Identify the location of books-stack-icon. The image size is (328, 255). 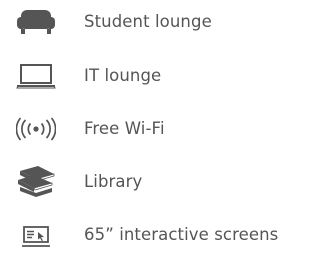
(36, 182).